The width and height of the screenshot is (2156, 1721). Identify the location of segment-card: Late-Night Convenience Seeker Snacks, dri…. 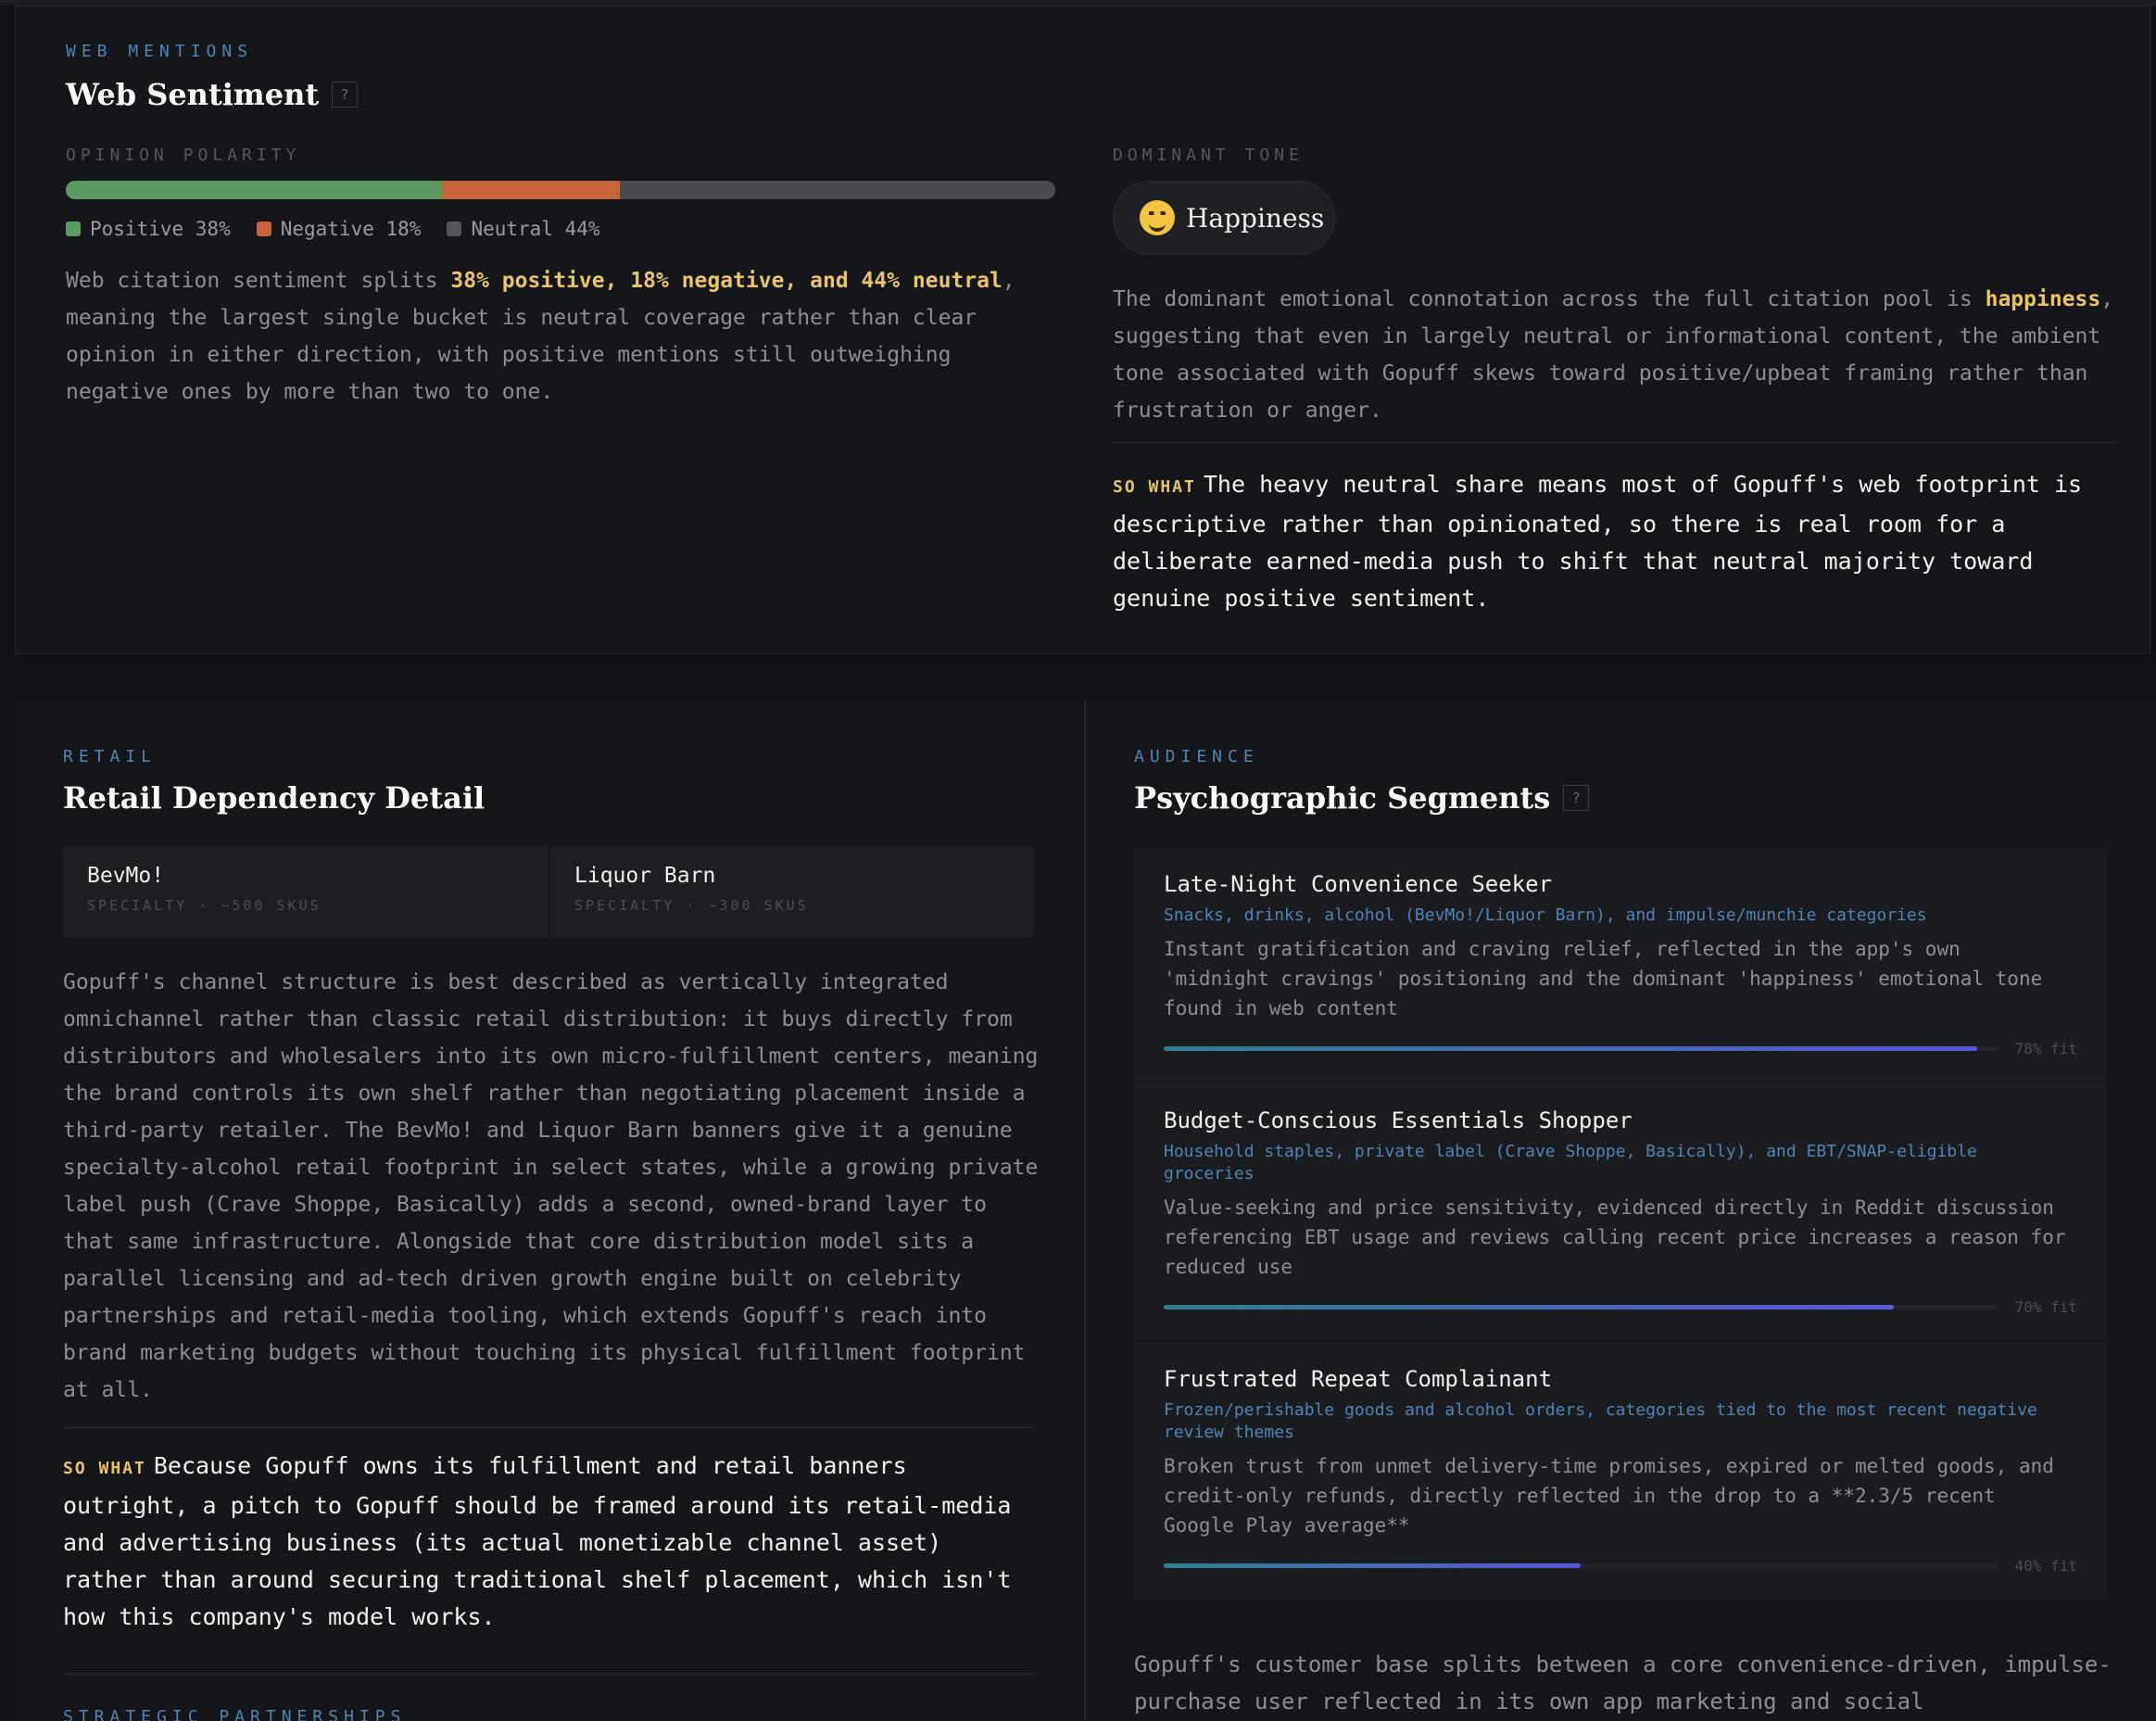
(1620, 965).